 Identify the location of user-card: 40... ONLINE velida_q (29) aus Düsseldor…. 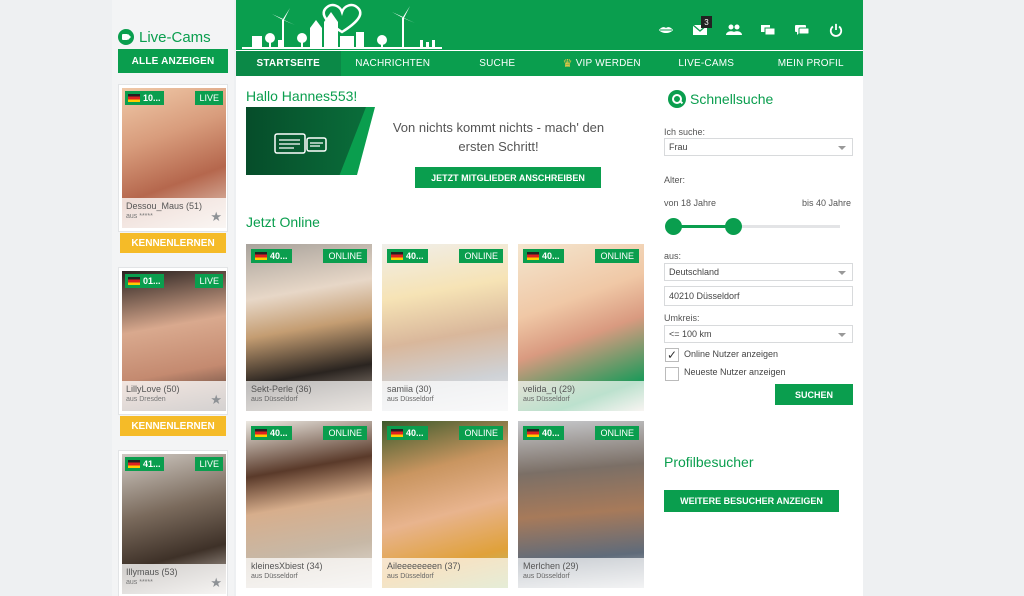
(581, 327).